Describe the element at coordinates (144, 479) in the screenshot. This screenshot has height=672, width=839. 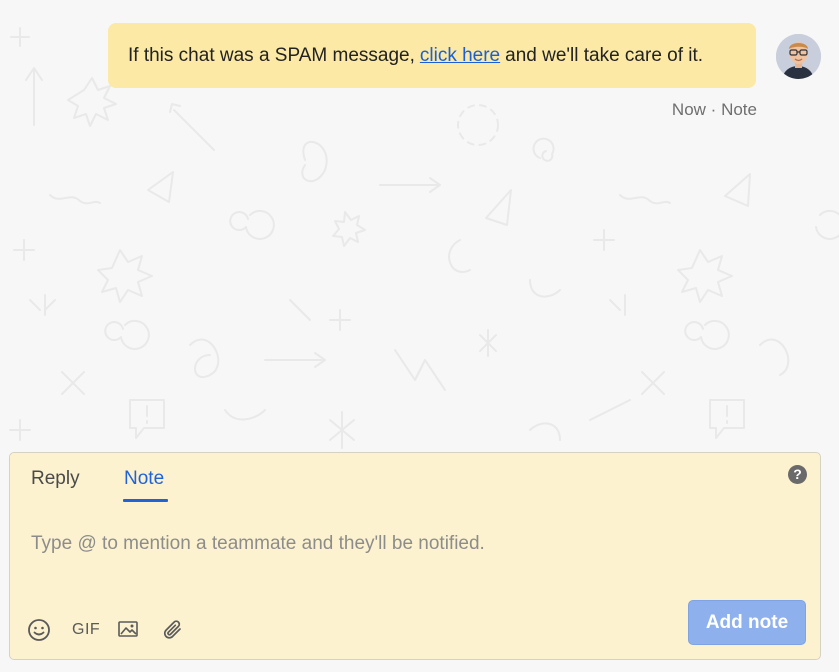
I see `tab-note: Note` at that location.